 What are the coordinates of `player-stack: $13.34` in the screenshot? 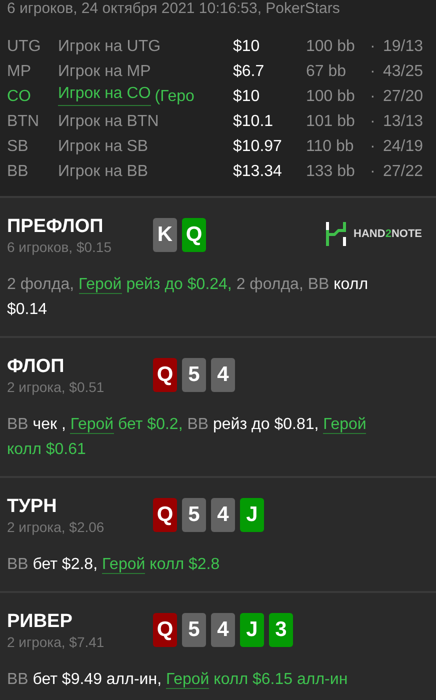 It's located at (258, 172).